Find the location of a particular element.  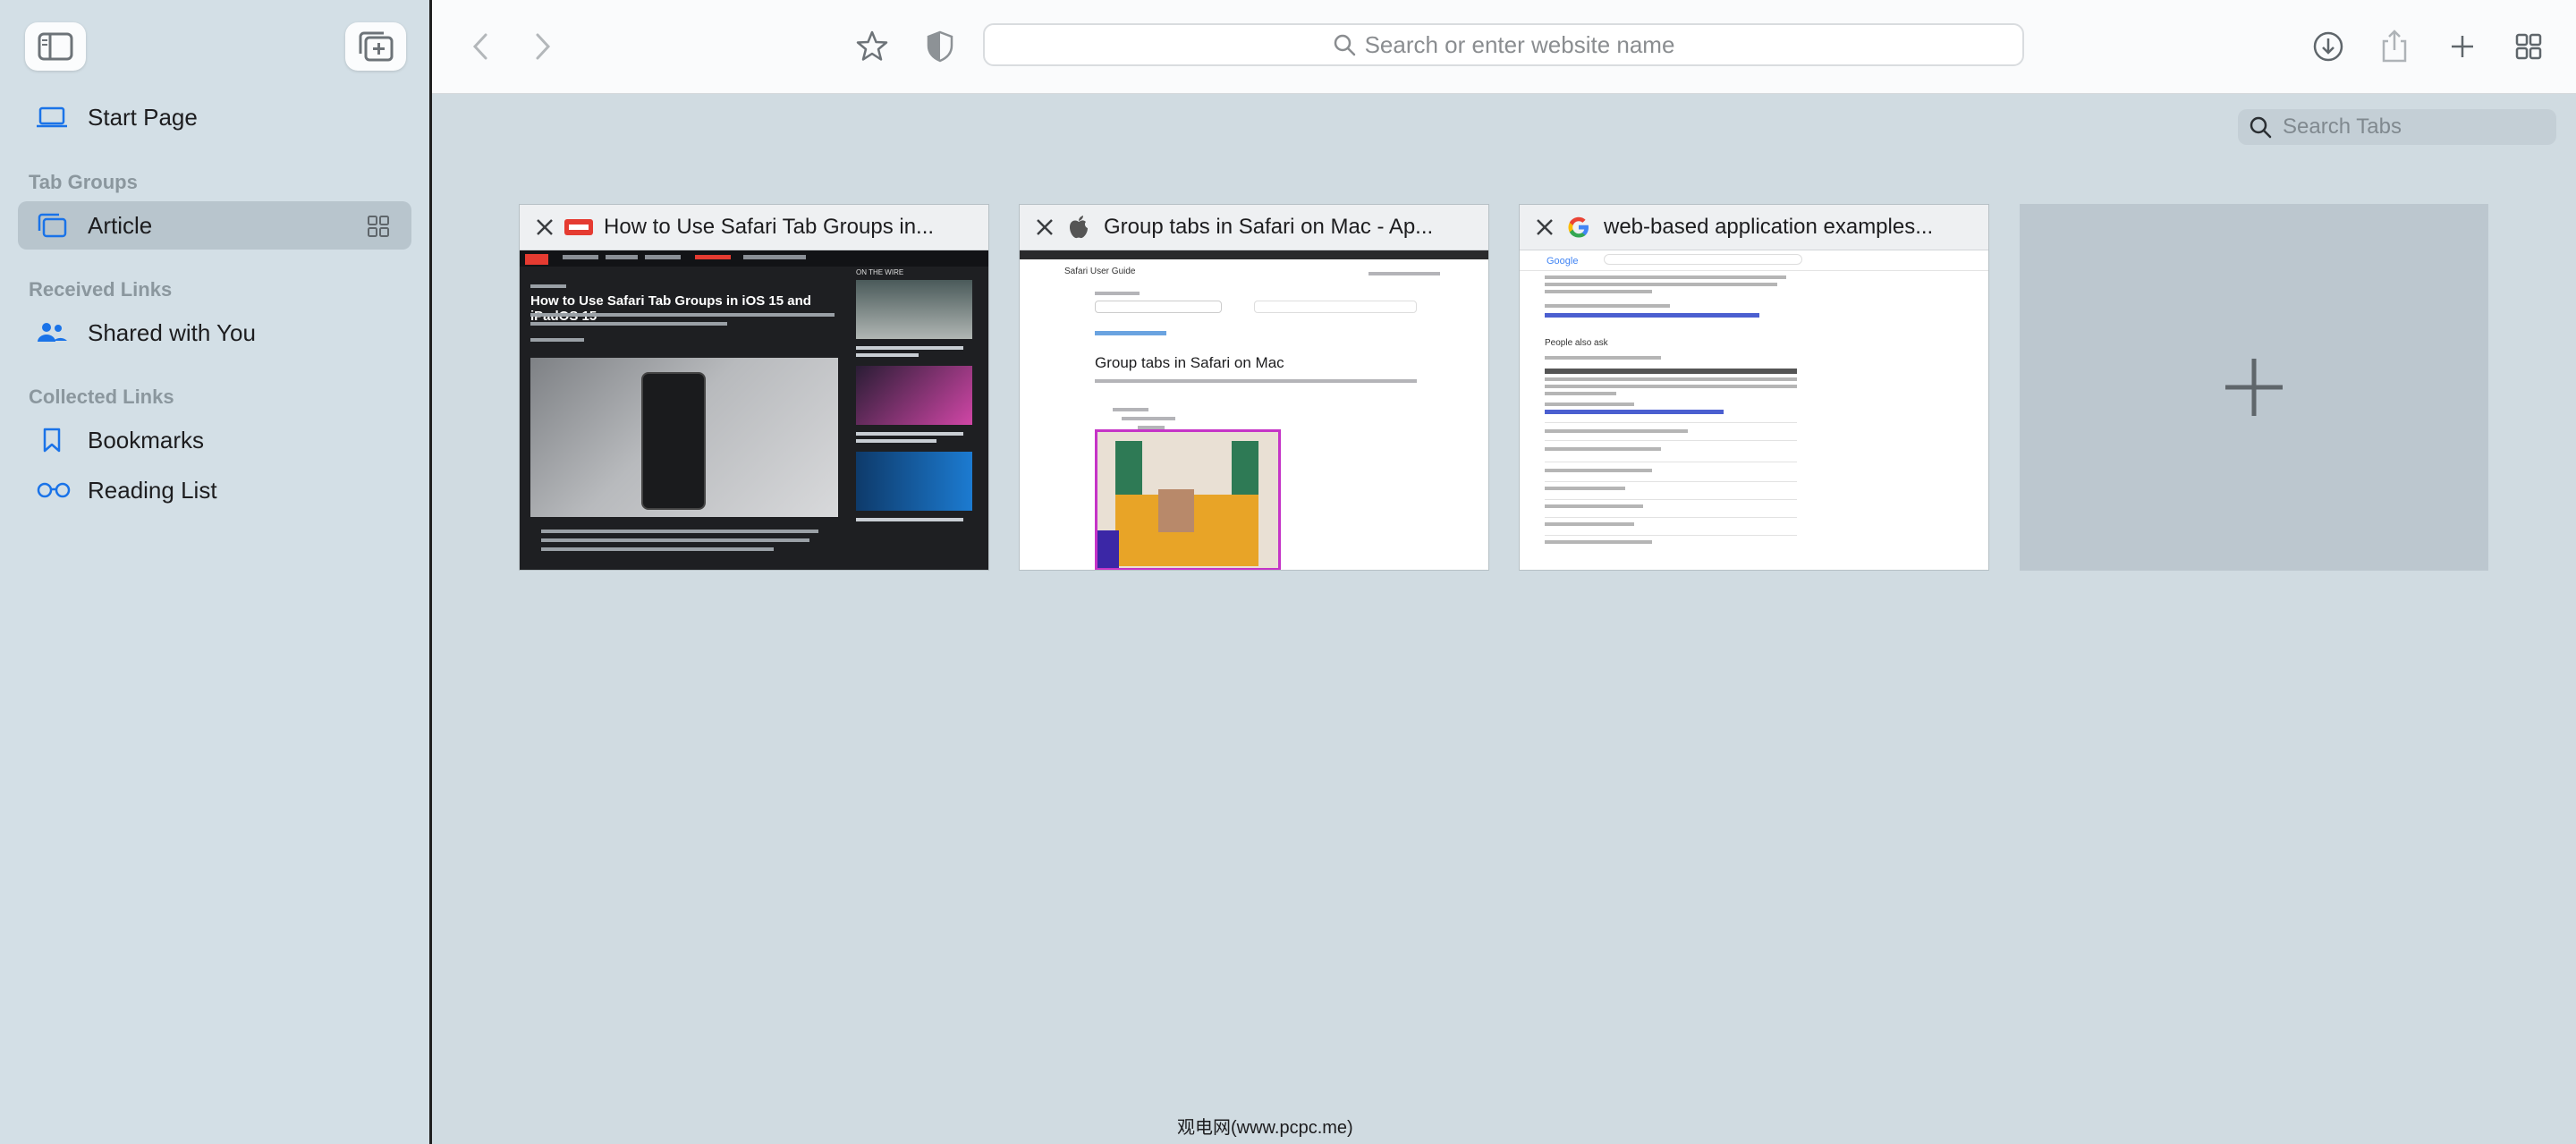

share-icon is located at coordinates (2394, 46).